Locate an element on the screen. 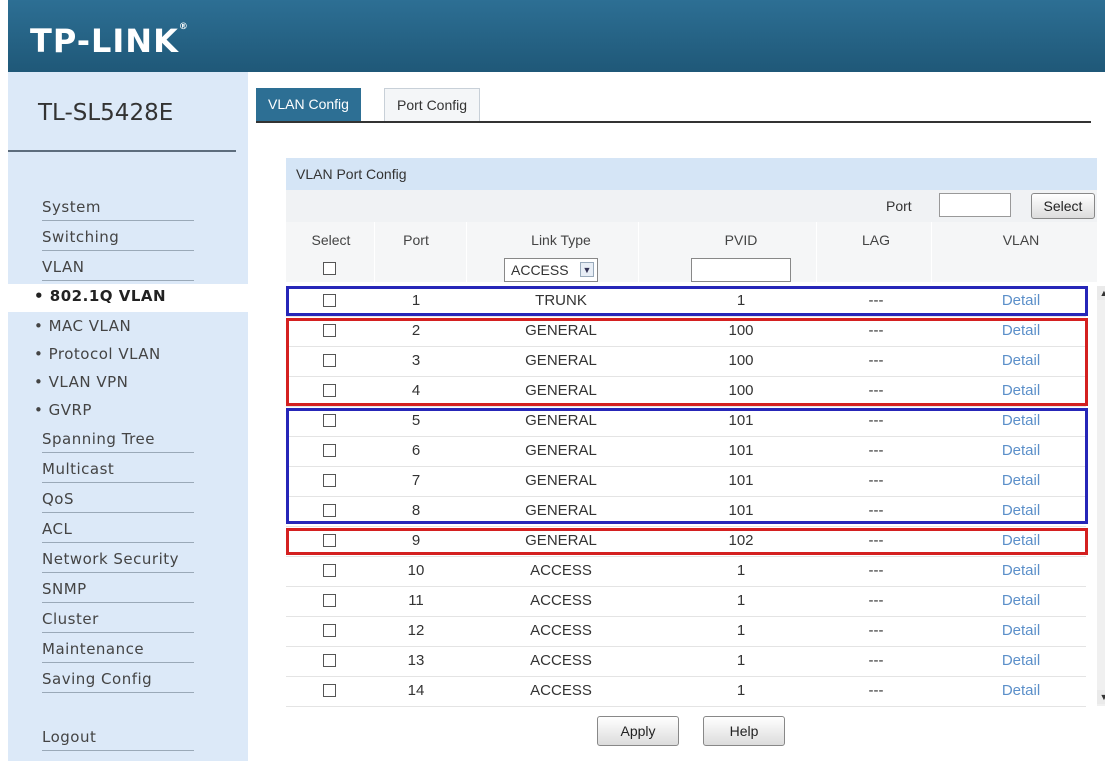  port-cell: 2 is located at coordinates (416, 330).